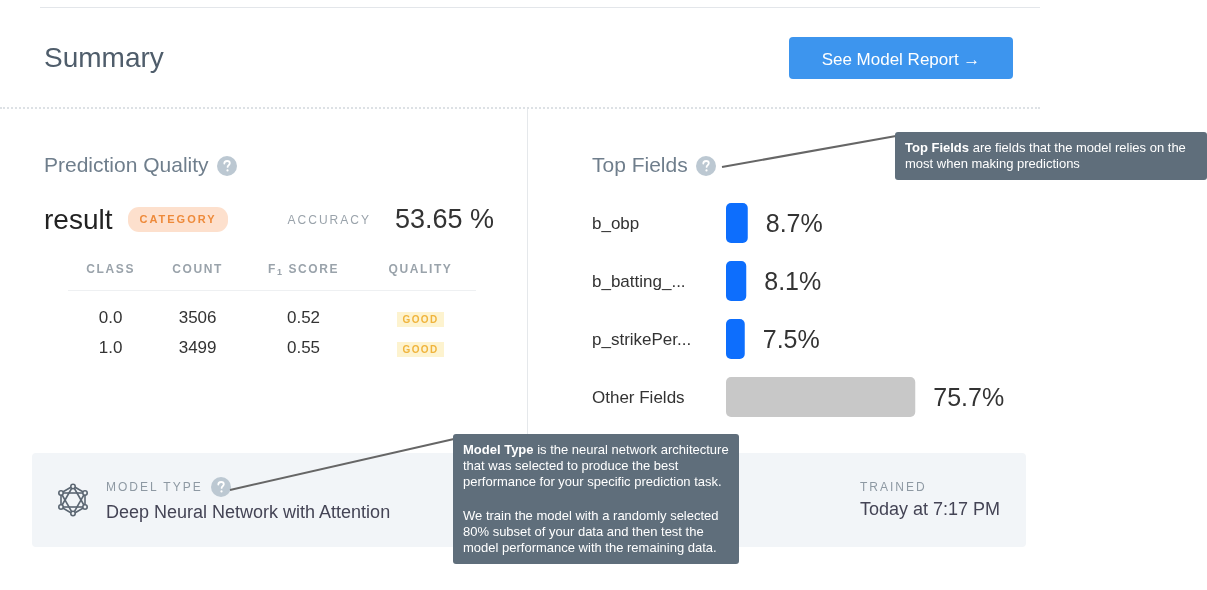 This screenshot has height=590, width=1207. Describe the element at coordinates (248, 512) in the screenshot. I see `model-type-value: Deep Neural Network with Attention` at that location.